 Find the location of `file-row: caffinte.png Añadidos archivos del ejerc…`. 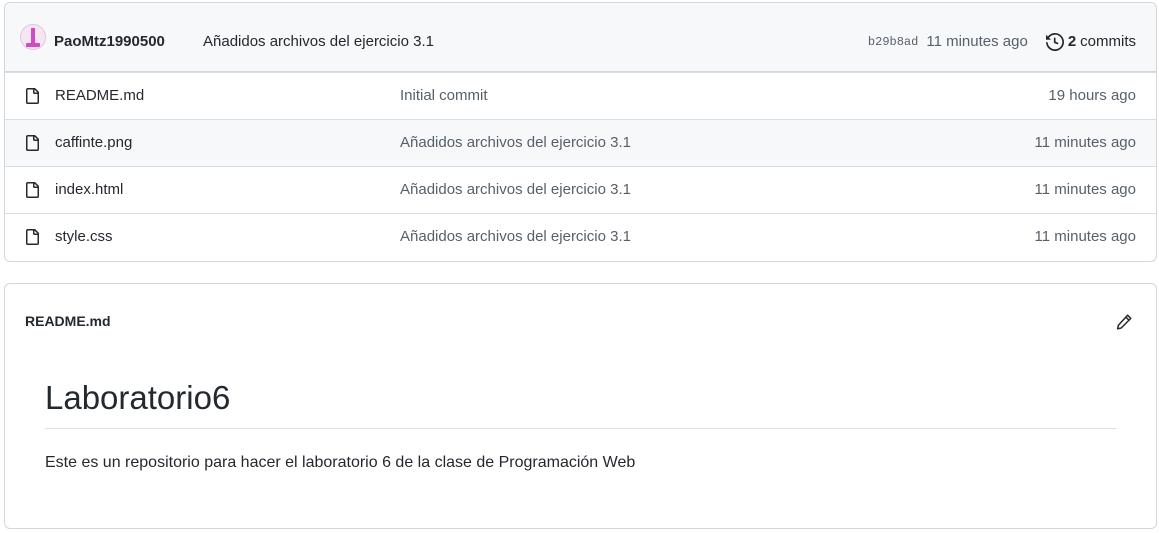

file-row: caffinte.png Añadidos archivos del ejerc… is located at coordinates (580, 142).